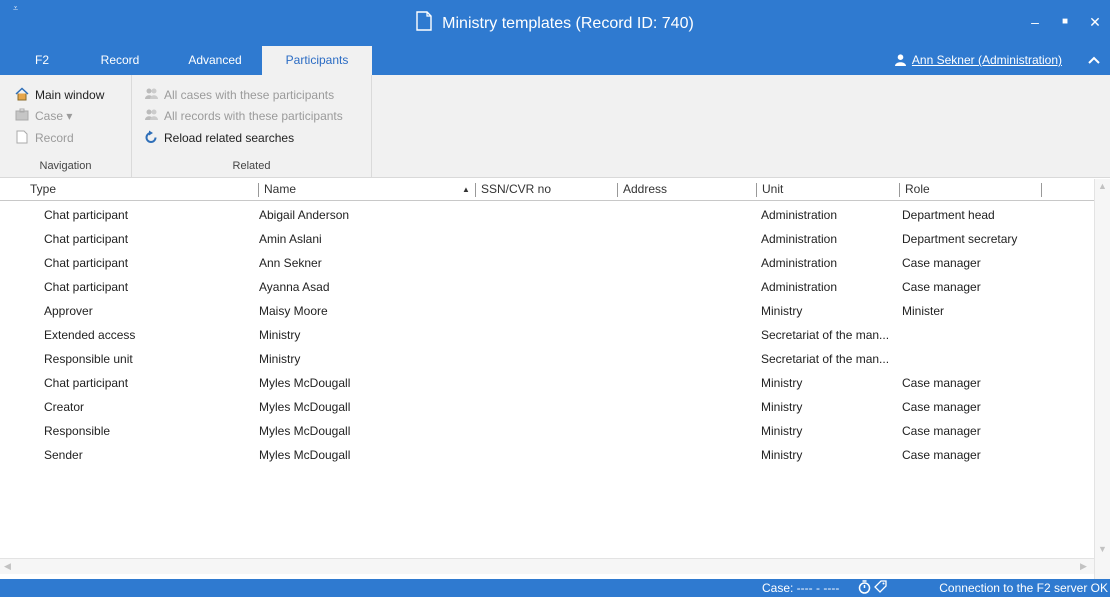  Describe the element at coordinates (7, 566) in the screenshot. I see `scroll-left-icon: ◀` at that location.